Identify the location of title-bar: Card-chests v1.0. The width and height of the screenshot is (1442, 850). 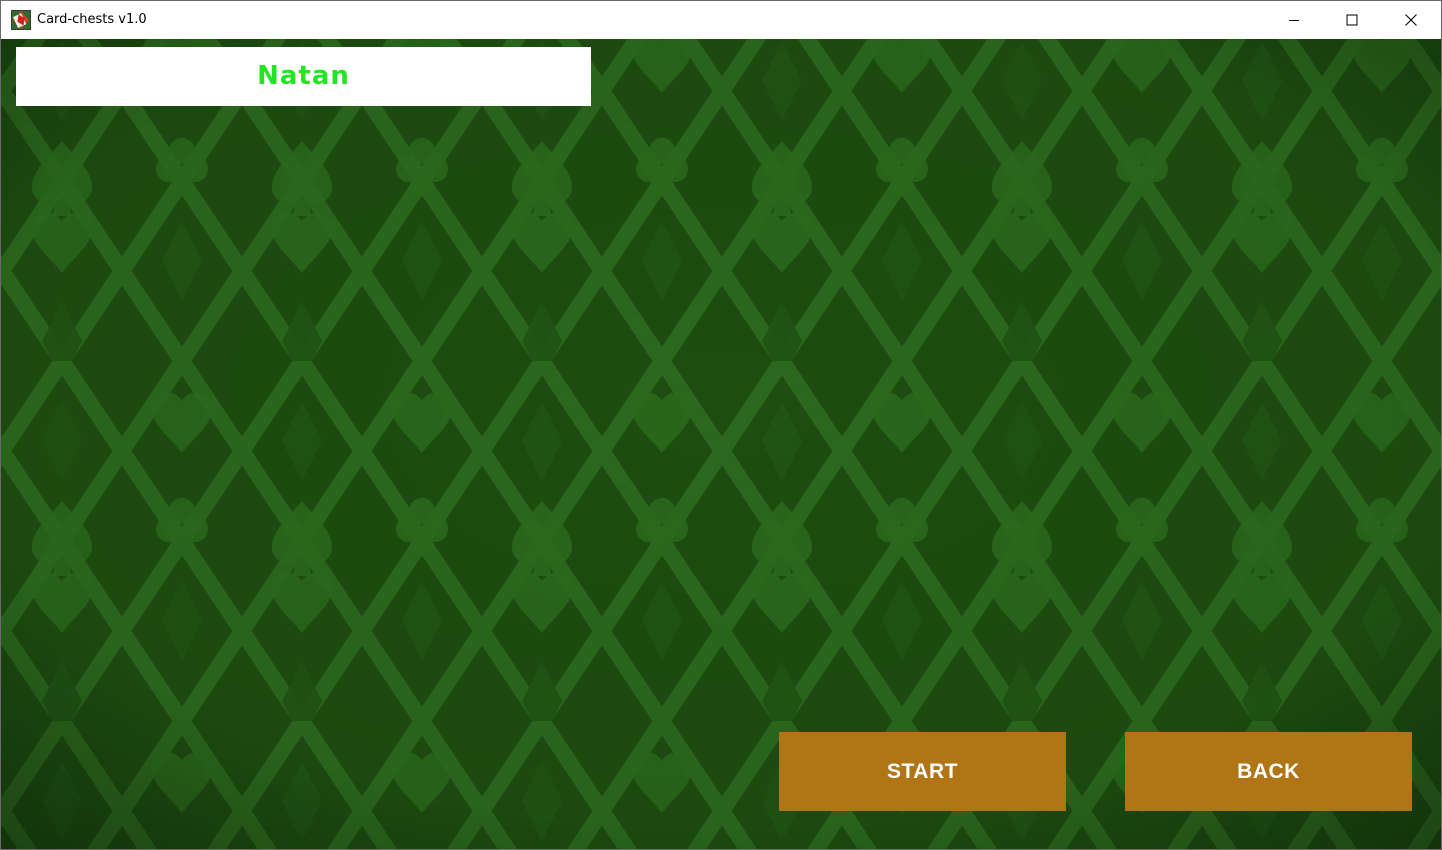
(721, 20).